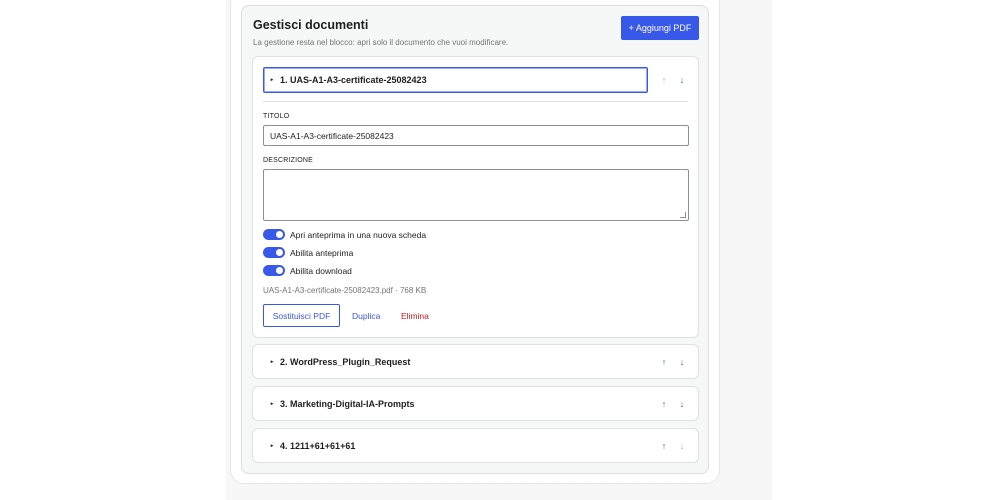 The image size is (1000, 500). What do you see at coordinates (301, 315) in the screenshot?
I see `replace-pdf-button: Sostituisci PDF` at bounding box center [301, 315].